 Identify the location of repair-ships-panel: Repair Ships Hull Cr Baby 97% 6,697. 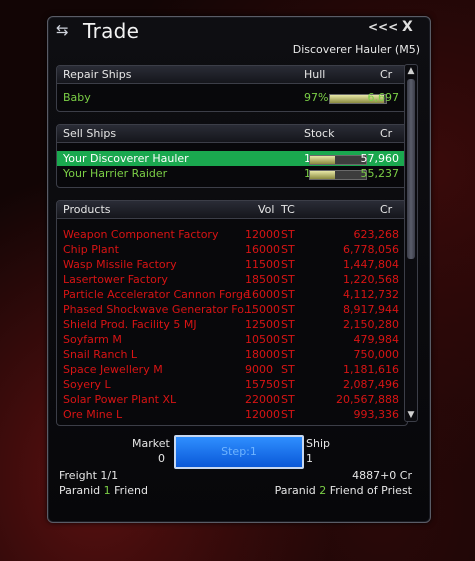
(232, 88).